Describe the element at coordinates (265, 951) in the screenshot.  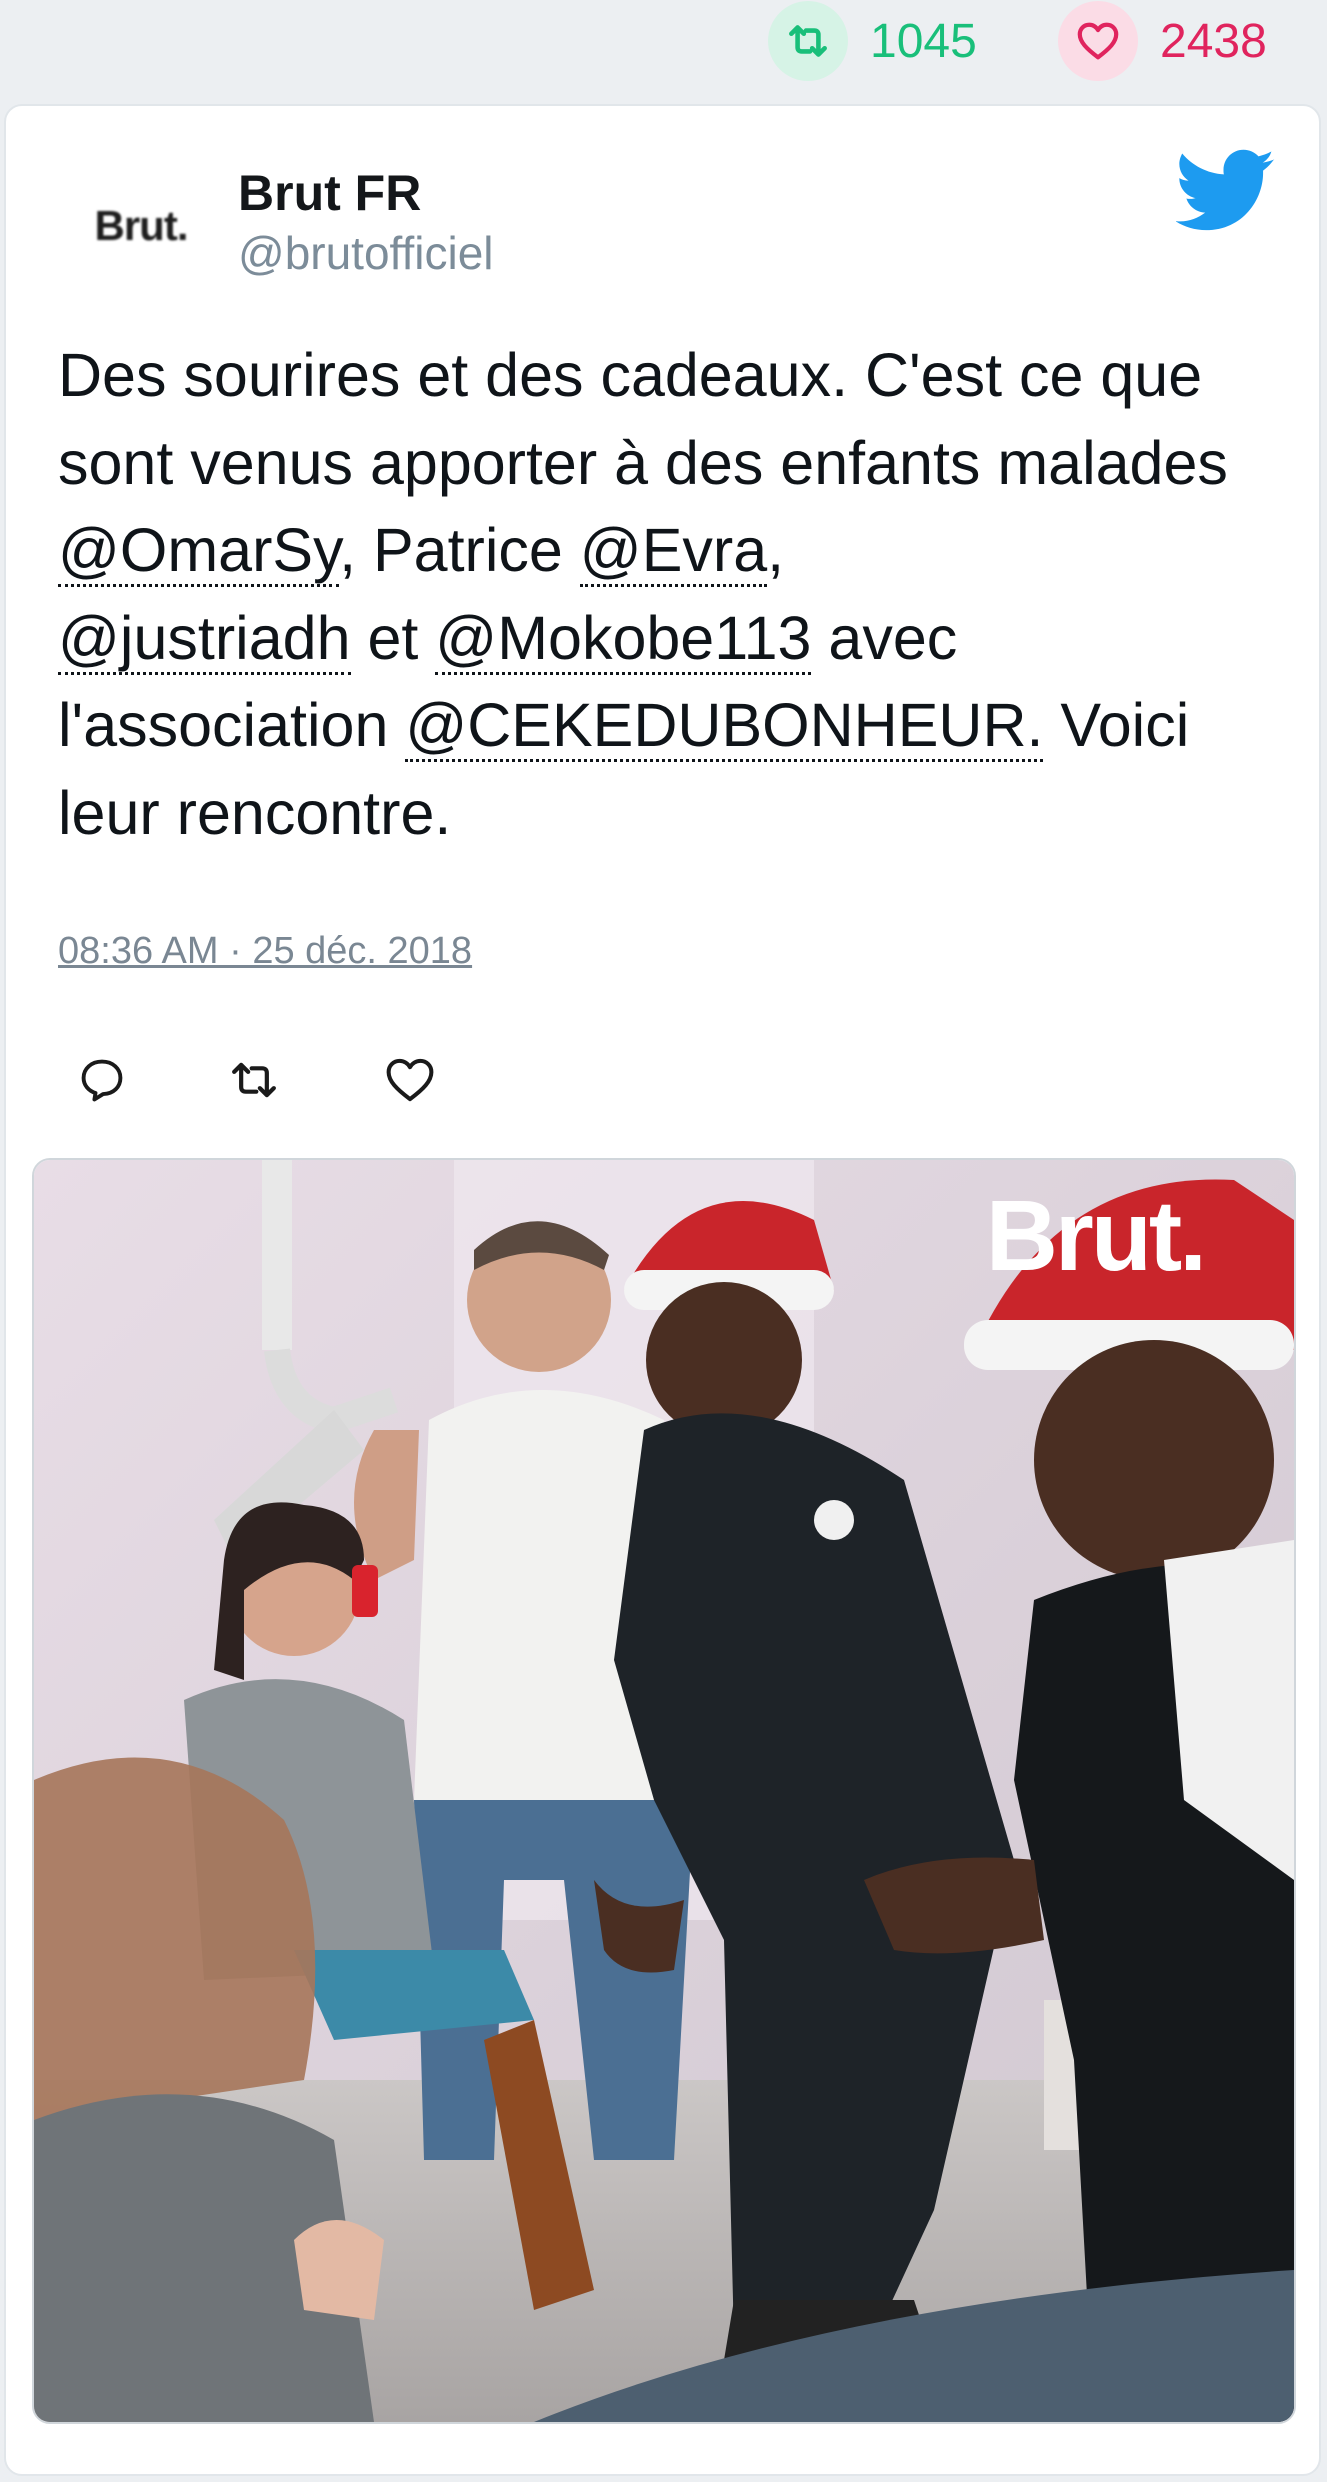
I see `tweet-timestamp: 08:36 AM · 25 déc. 2018` at that location.